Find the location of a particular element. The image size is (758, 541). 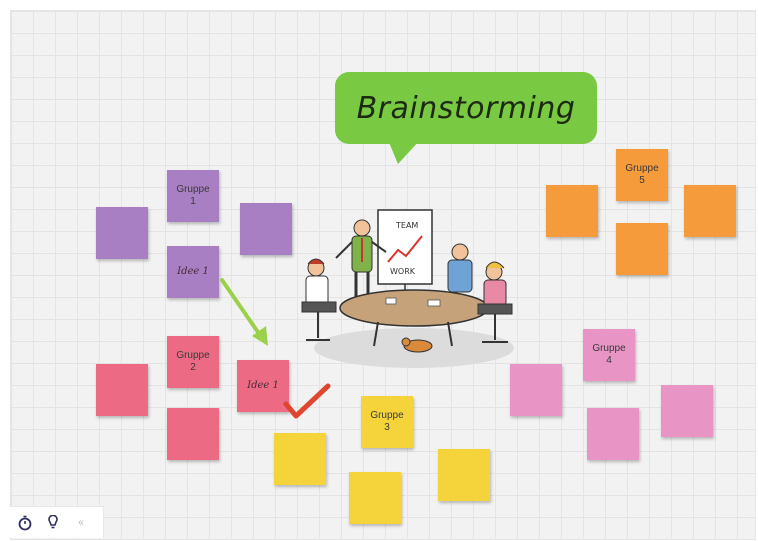

sticky-note-gruppe-4: Gruppe 4 is located at coordinates (609, 355).